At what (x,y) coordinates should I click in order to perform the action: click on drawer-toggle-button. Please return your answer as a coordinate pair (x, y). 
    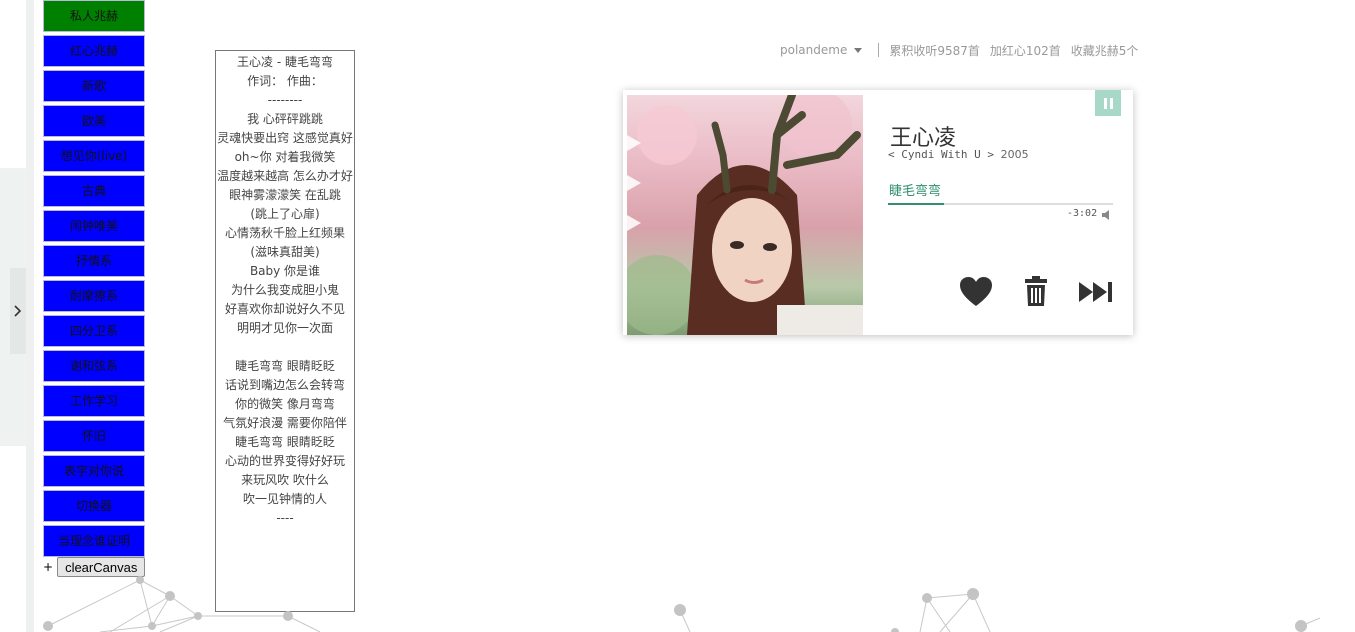
    Looking at the image, I should click on (18, 311).